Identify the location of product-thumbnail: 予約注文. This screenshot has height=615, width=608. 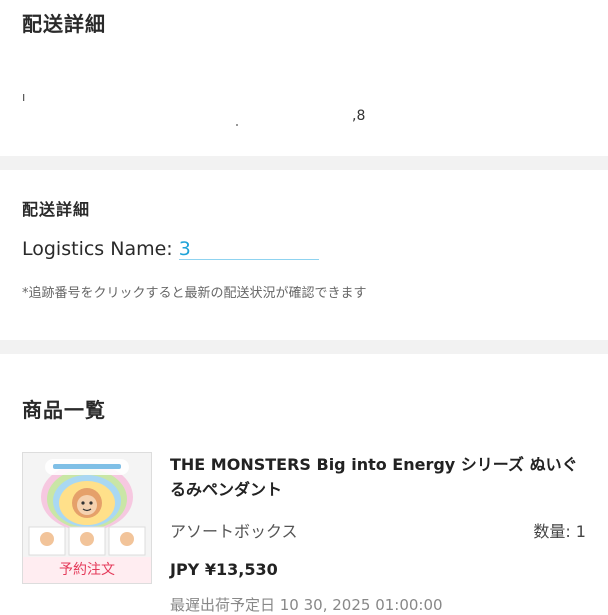
(87, 518).